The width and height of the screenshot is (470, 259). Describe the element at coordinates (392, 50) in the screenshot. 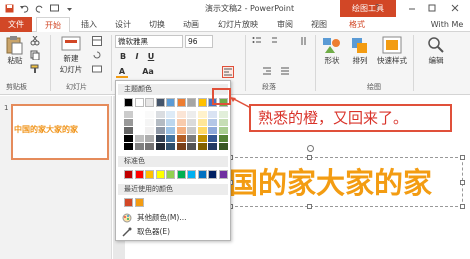

I see `quick-styles-button: 快速样式` at that location.